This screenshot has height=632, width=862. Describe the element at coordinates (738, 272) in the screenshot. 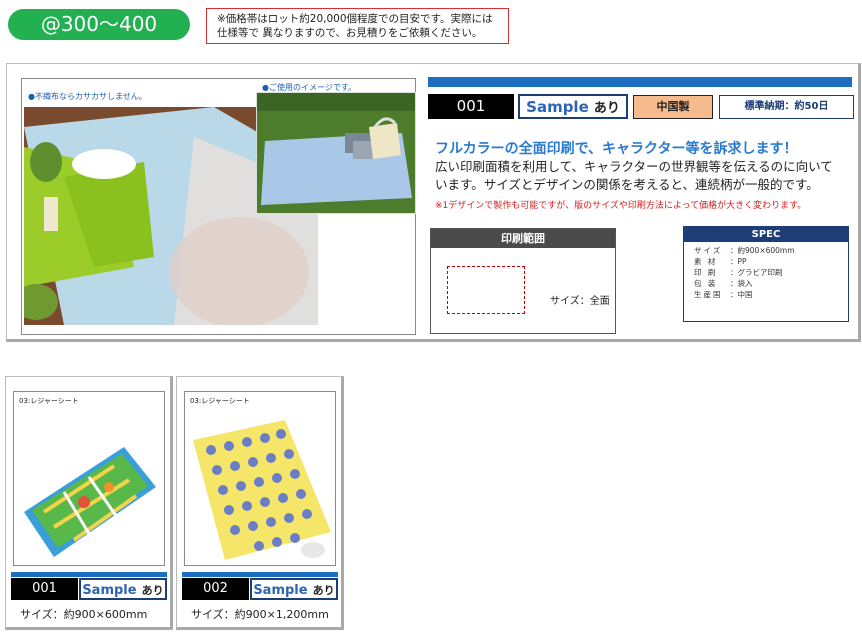

I see `spec-row: 印 刷：グラビア印刷` at that location.